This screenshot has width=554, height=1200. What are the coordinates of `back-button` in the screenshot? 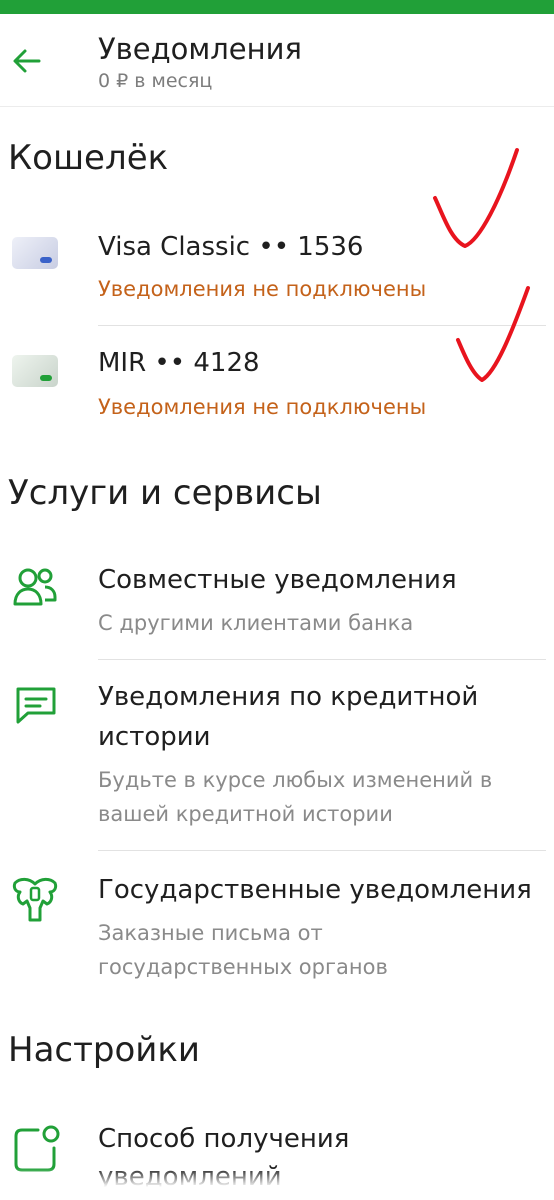 It's located at (27, 61).